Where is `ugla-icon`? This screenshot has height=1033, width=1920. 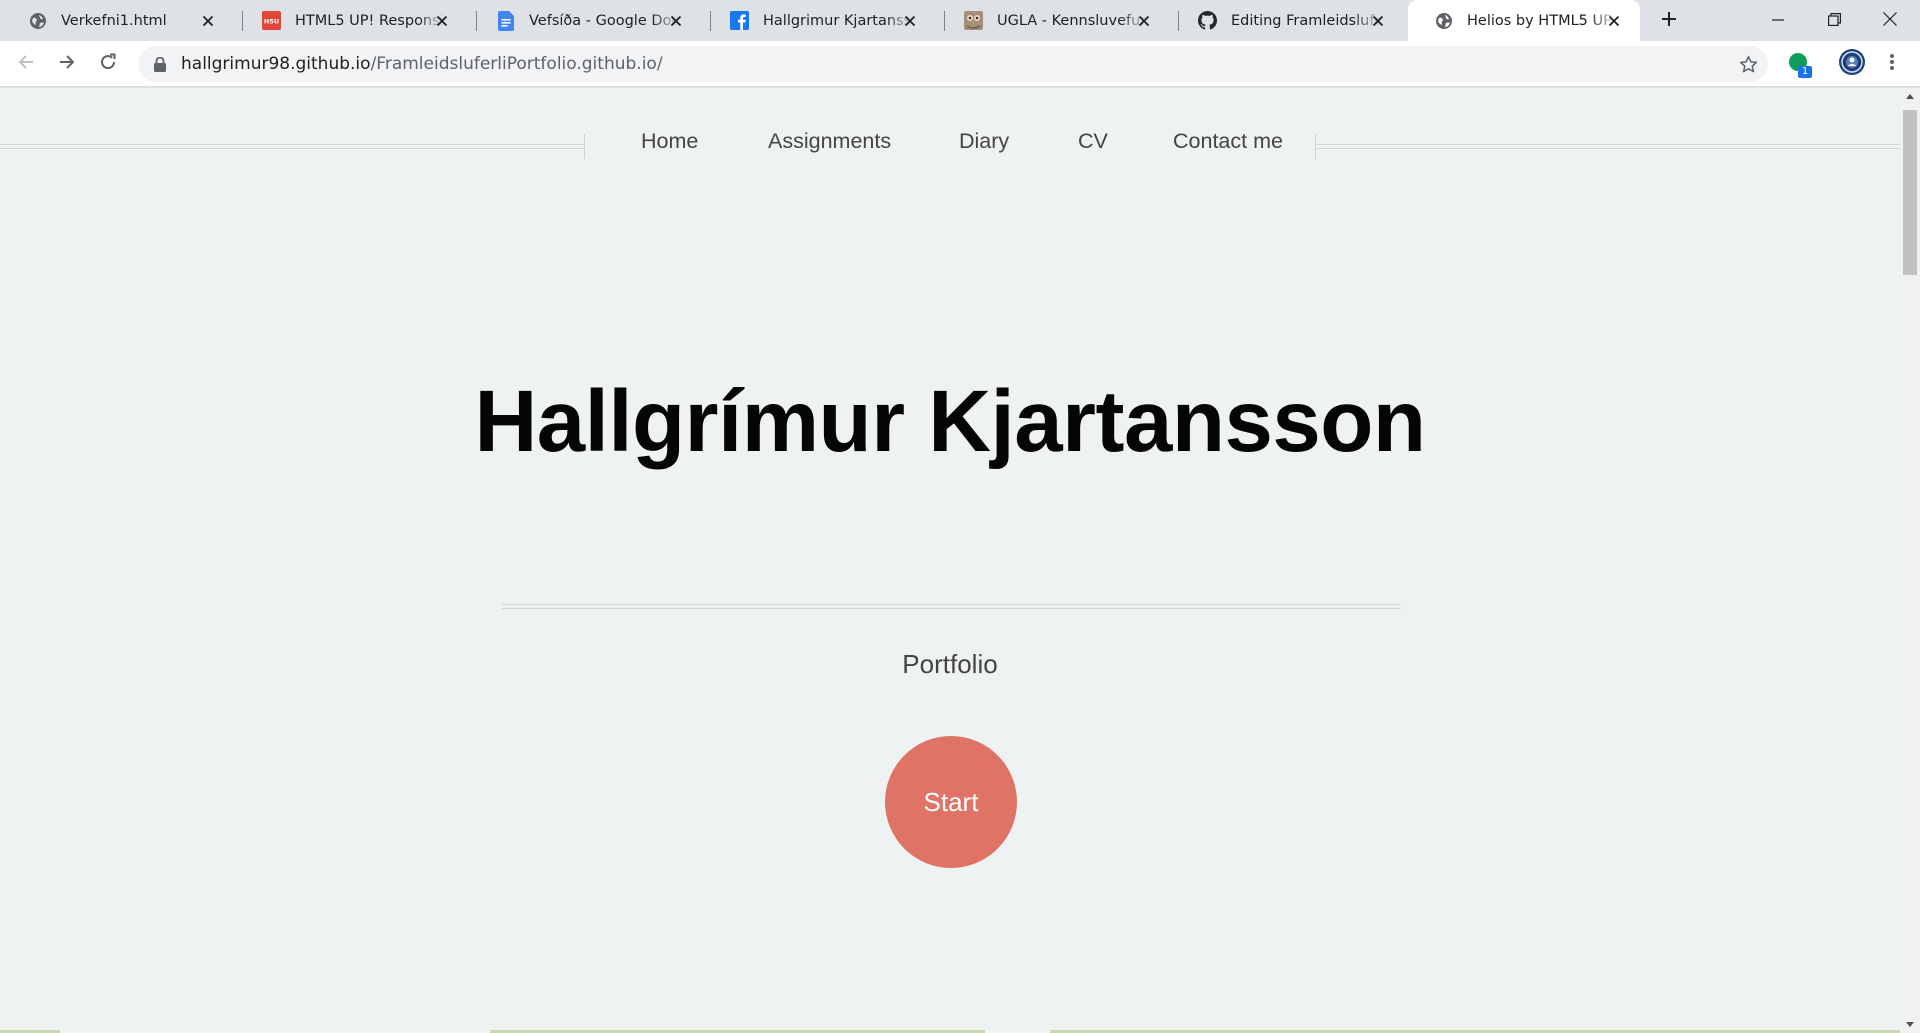
ugla-icon is located at coordinates (973, 20).